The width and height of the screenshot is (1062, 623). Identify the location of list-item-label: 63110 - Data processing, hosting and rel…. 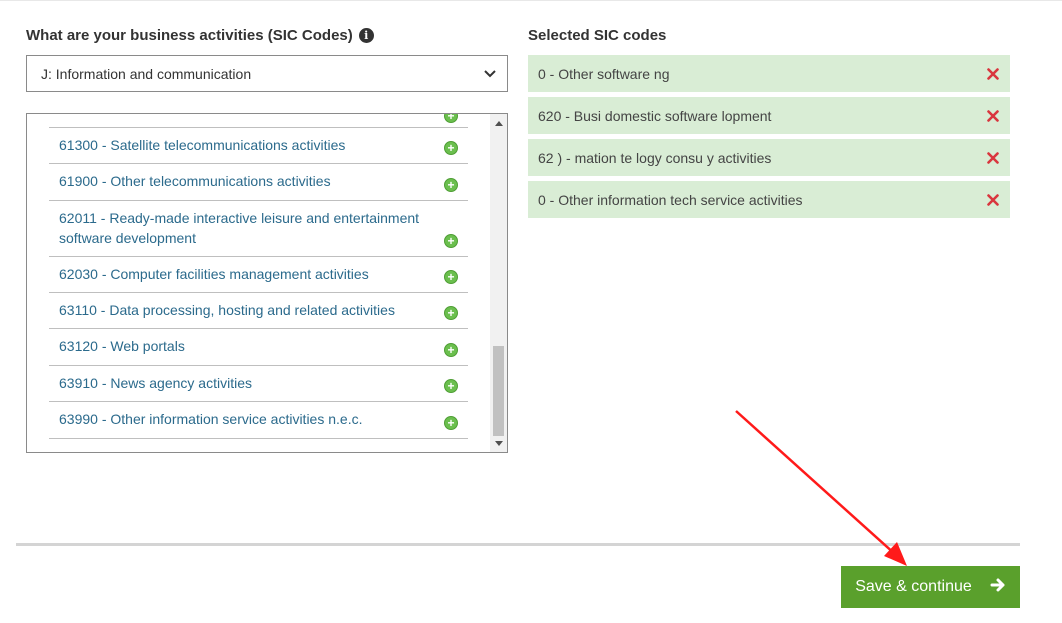
(227, 310).